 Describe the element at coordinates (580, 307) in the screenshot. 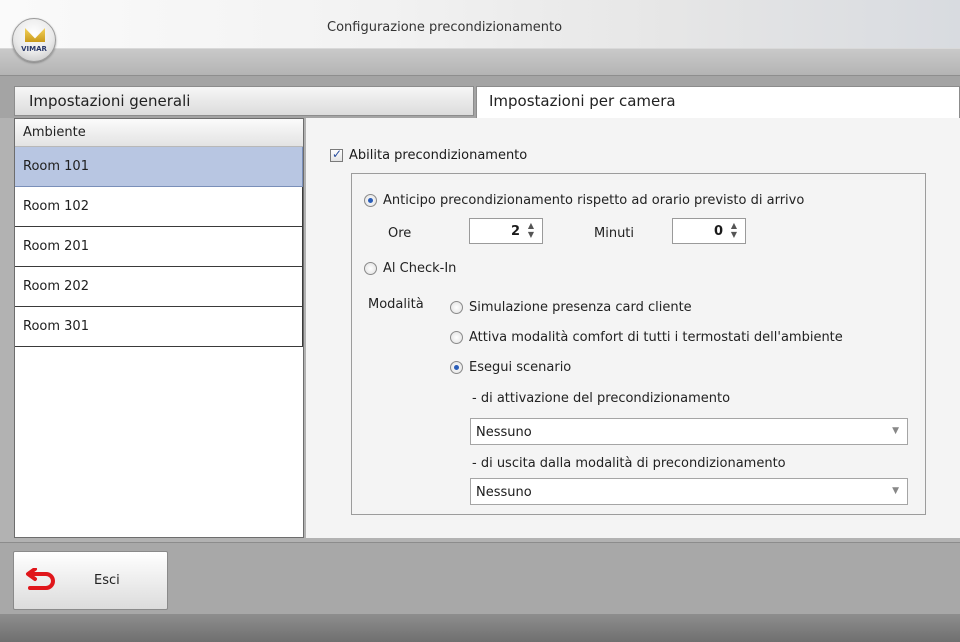

I see `mode-option-label: Simulazione presenza card cliente` at that location.